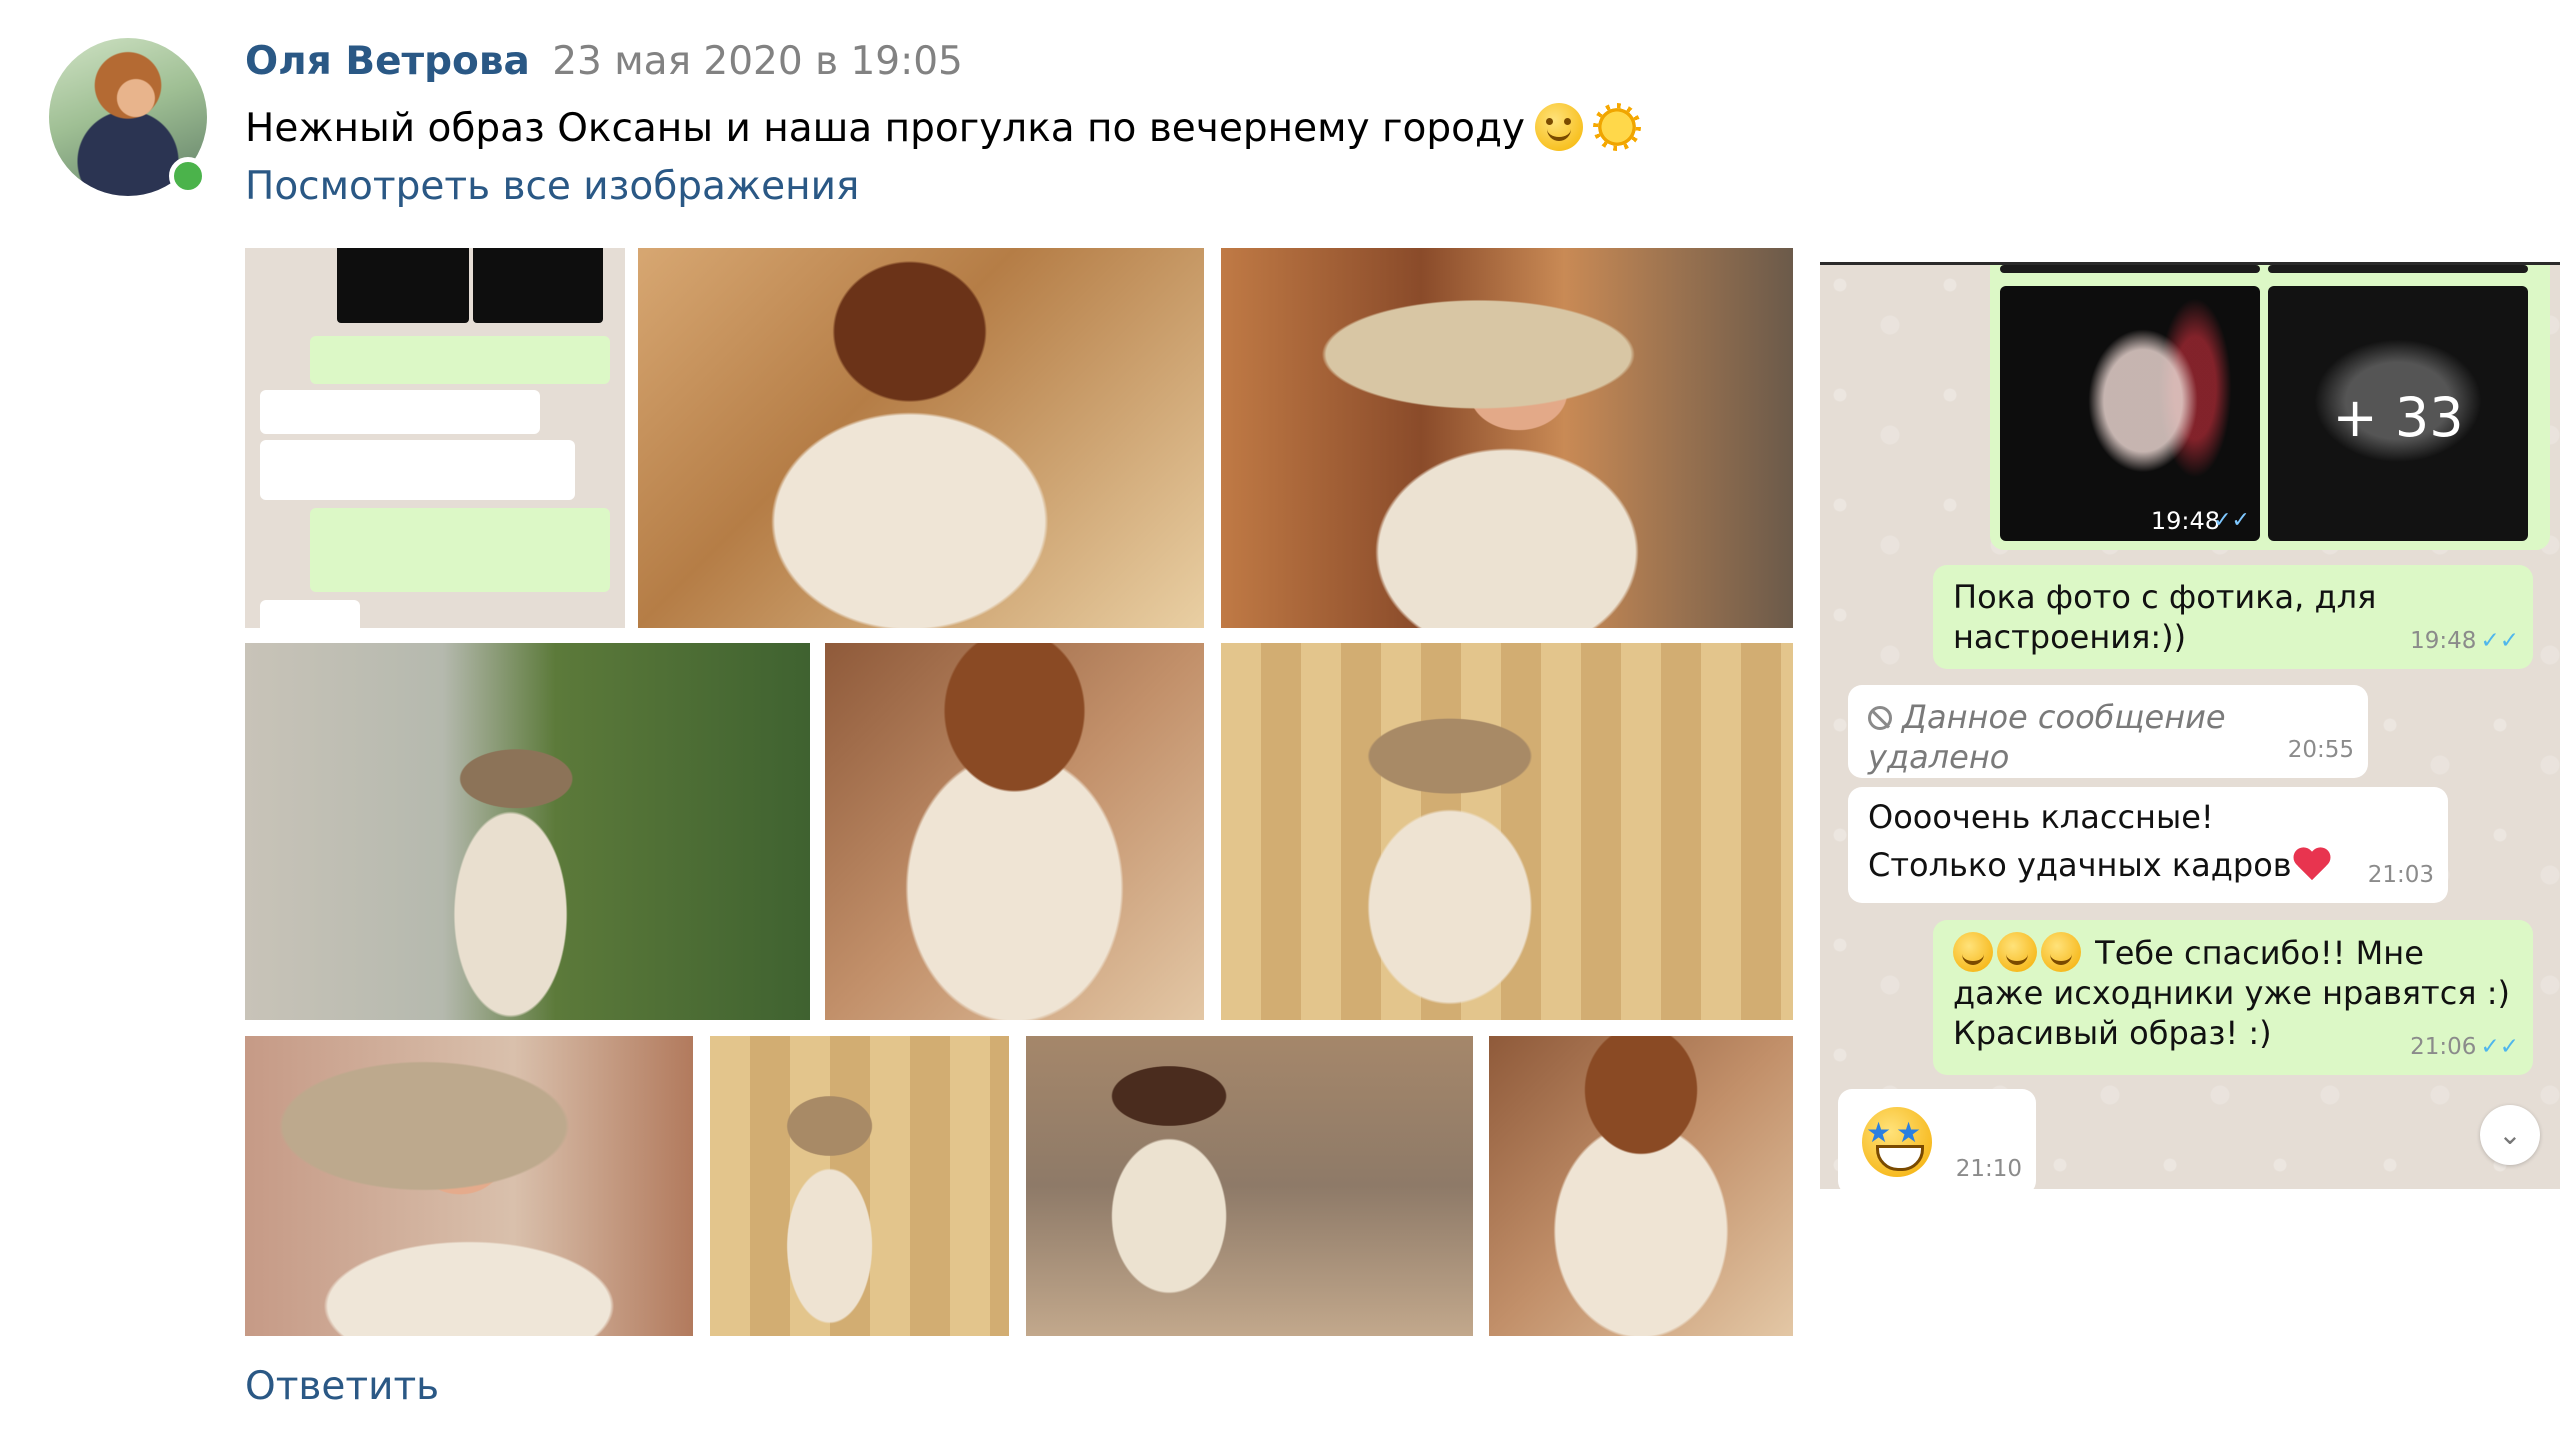  Describe the element at coordinates (1617, 127) in the screenshot. I see `sun-icon` at that location.